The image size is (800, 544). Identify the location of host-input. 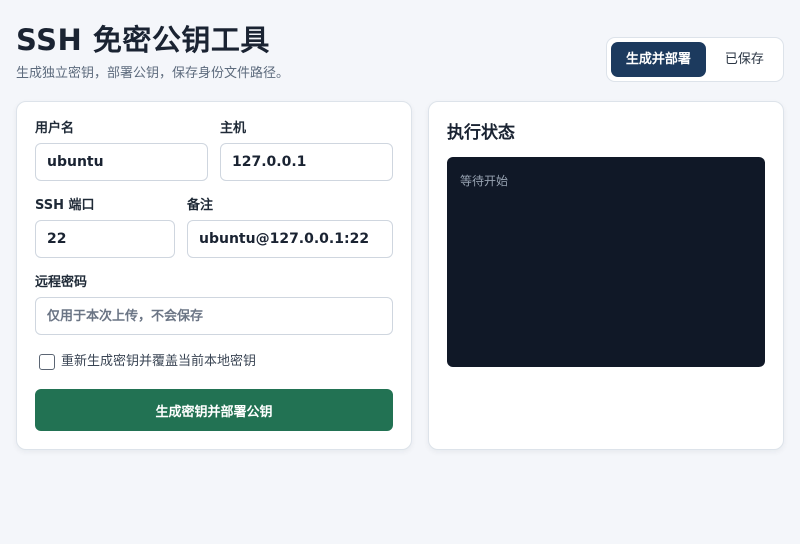
(306, 162).